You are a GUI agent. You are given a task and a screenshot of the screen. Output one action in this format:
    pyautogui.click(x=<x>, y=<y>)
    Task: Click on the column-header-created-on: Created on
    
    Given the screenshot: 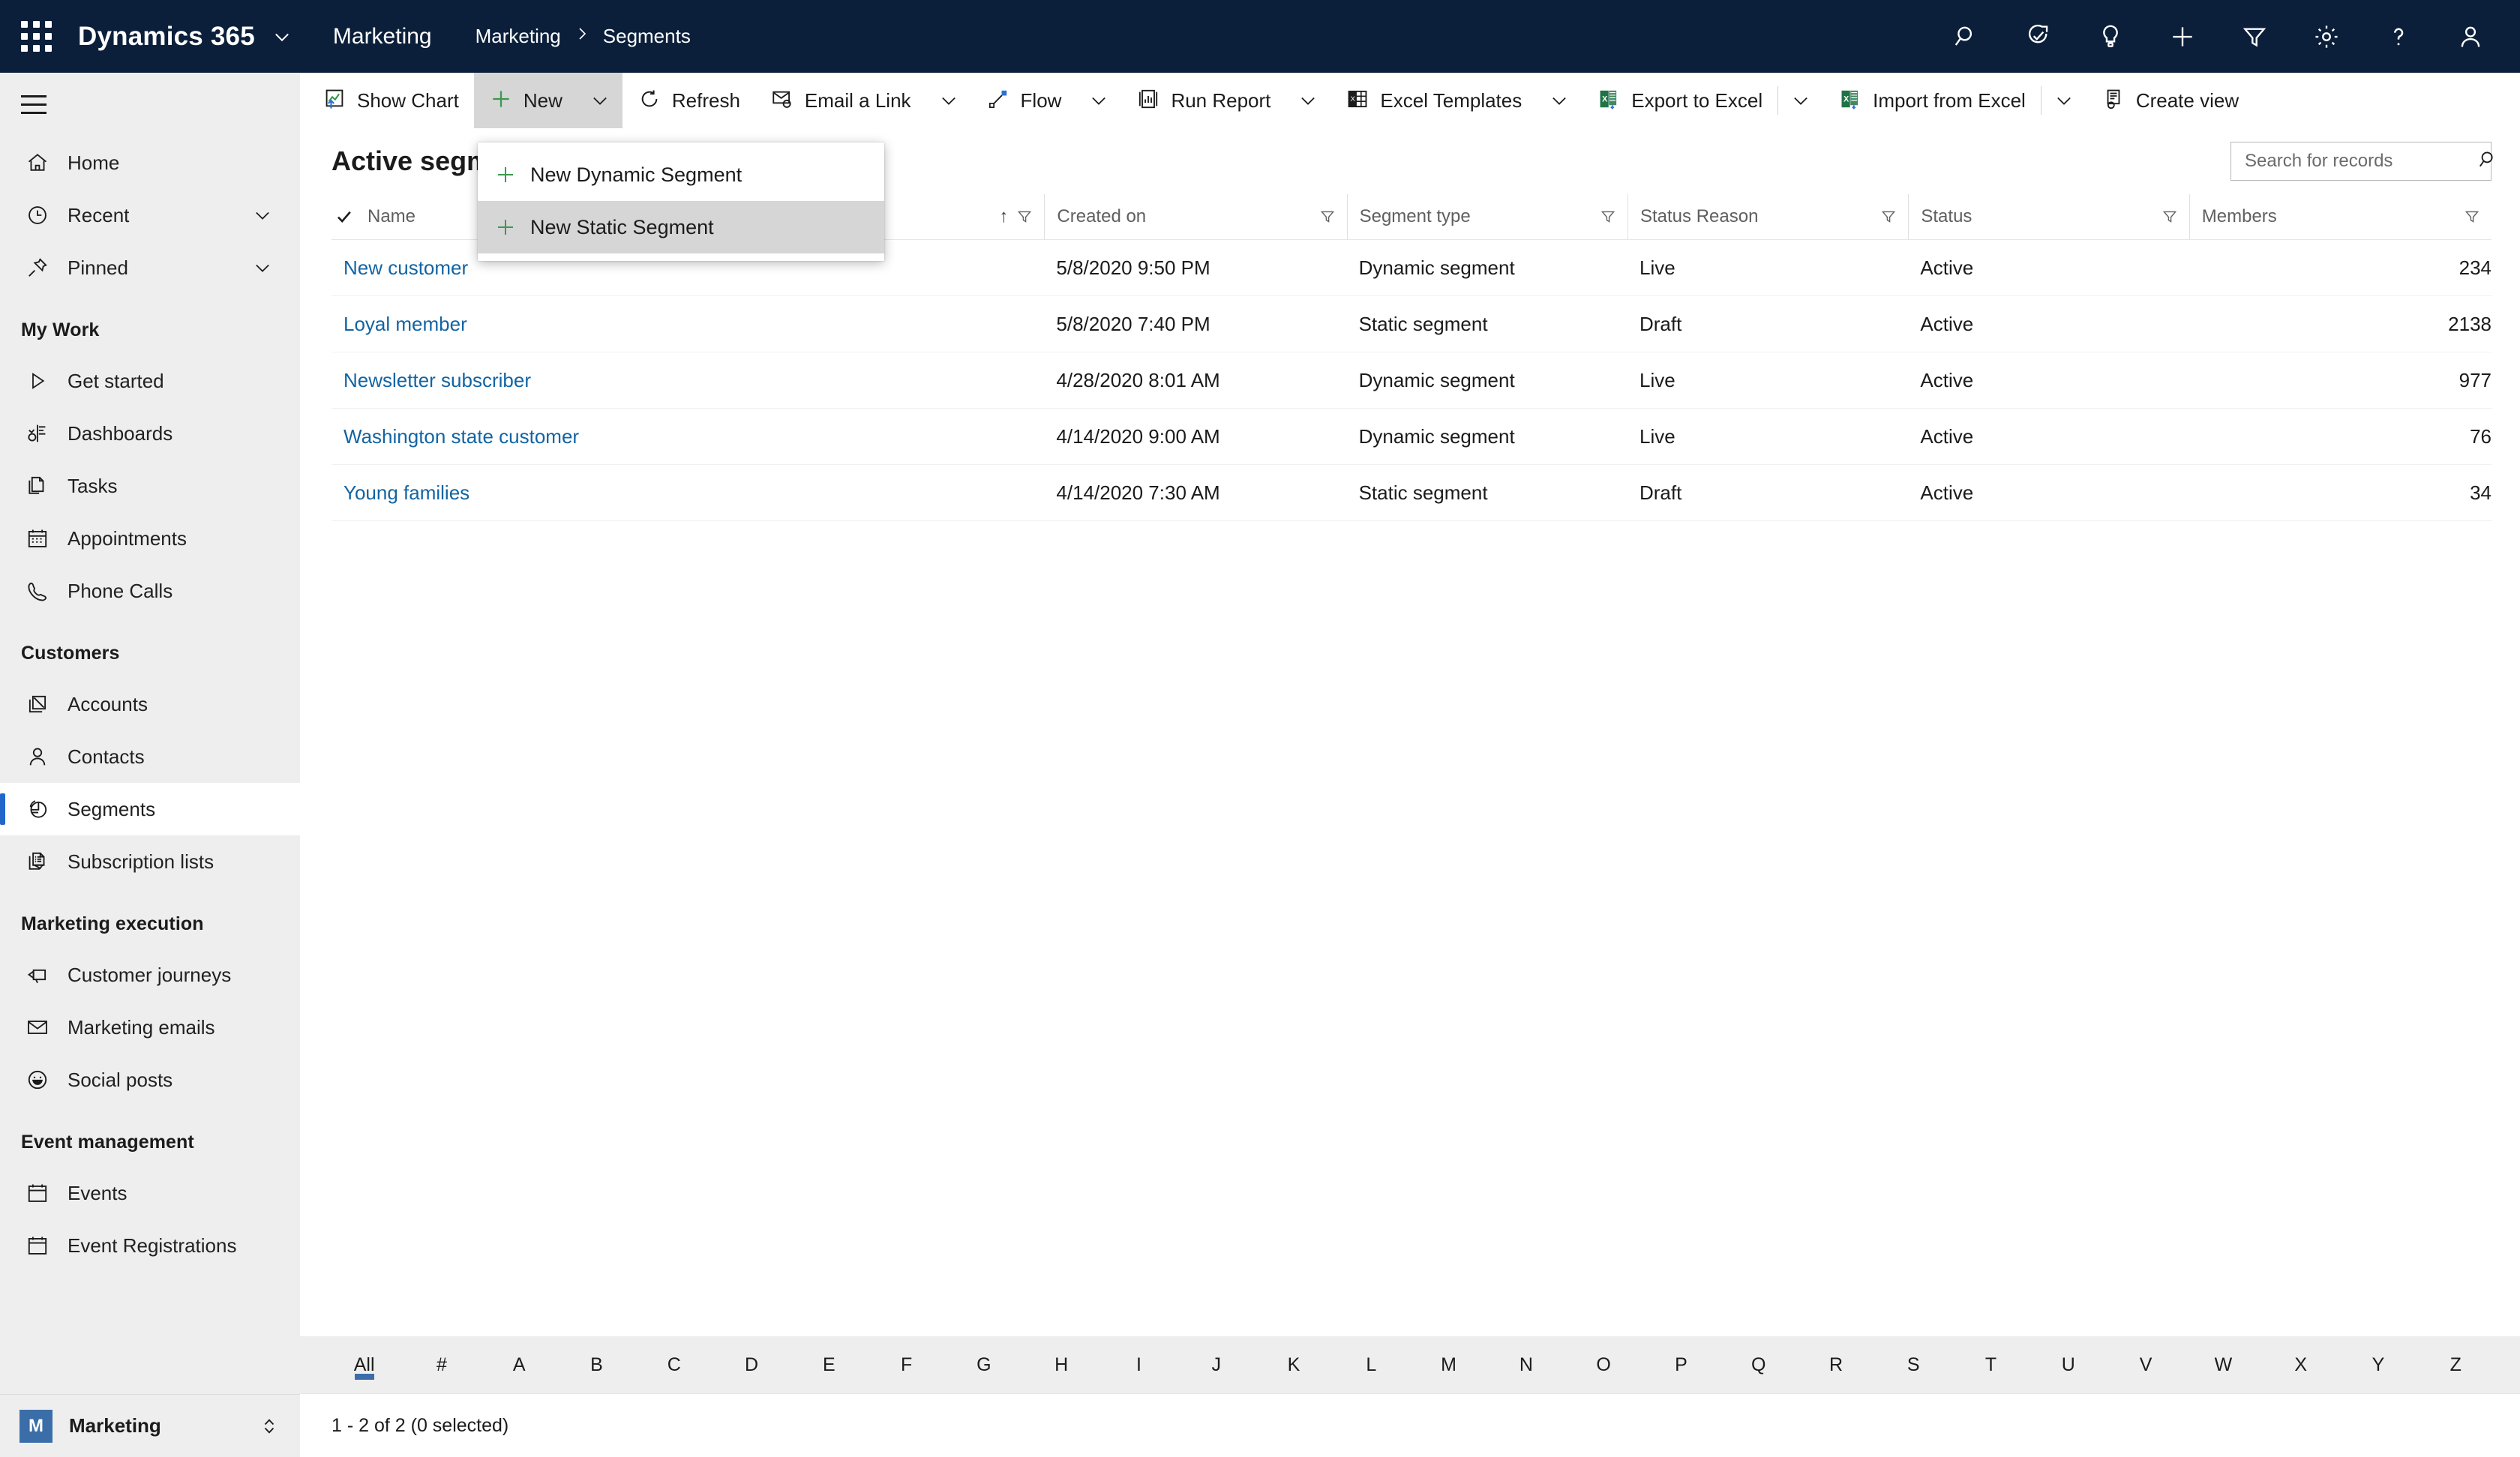 What is the action you would take?
    pyautogui.click(x=1195, y=217)
    